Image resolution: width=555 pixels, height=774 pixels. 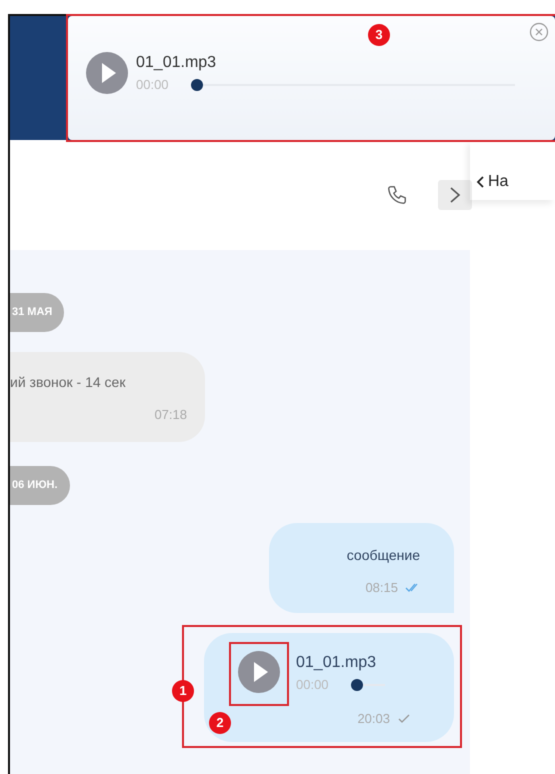 I want to click on close-icon, so click(x=539, y=32).